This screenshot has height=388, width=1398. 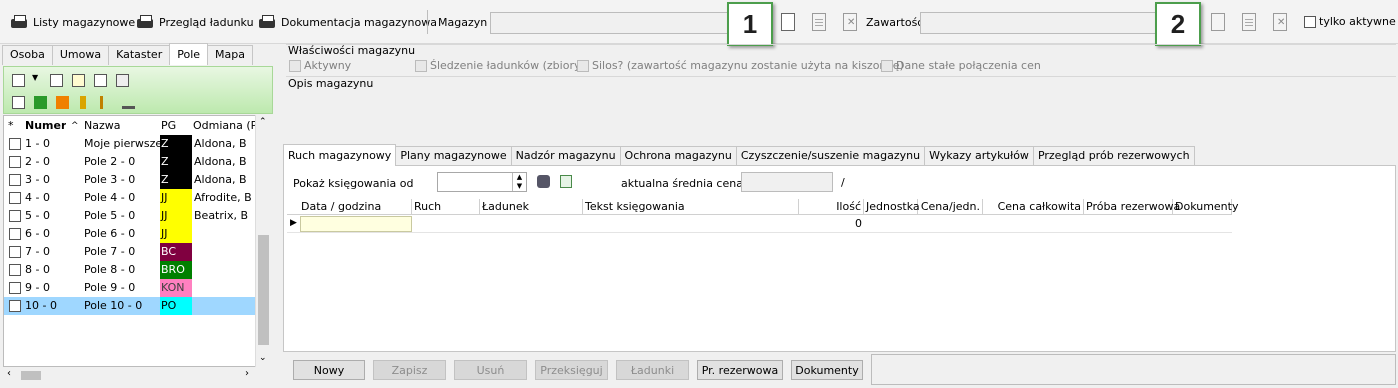 What do you see at coordinates (482, 182) in the screenshot?
I see `date-from-input: ▲ ▼` at bounding box center [482, 182].